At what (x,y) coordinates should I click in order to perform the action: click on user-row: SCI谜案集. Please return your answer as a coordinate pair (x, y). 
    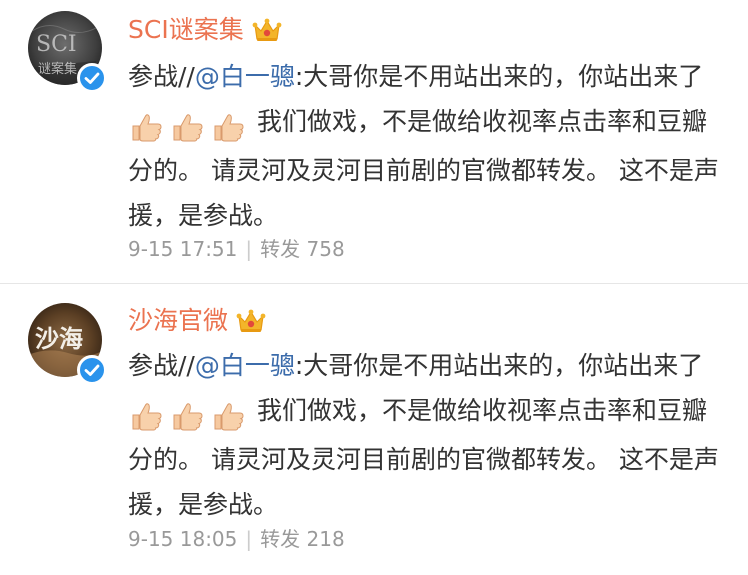
    Looking at the image, I should click on (205, 30).